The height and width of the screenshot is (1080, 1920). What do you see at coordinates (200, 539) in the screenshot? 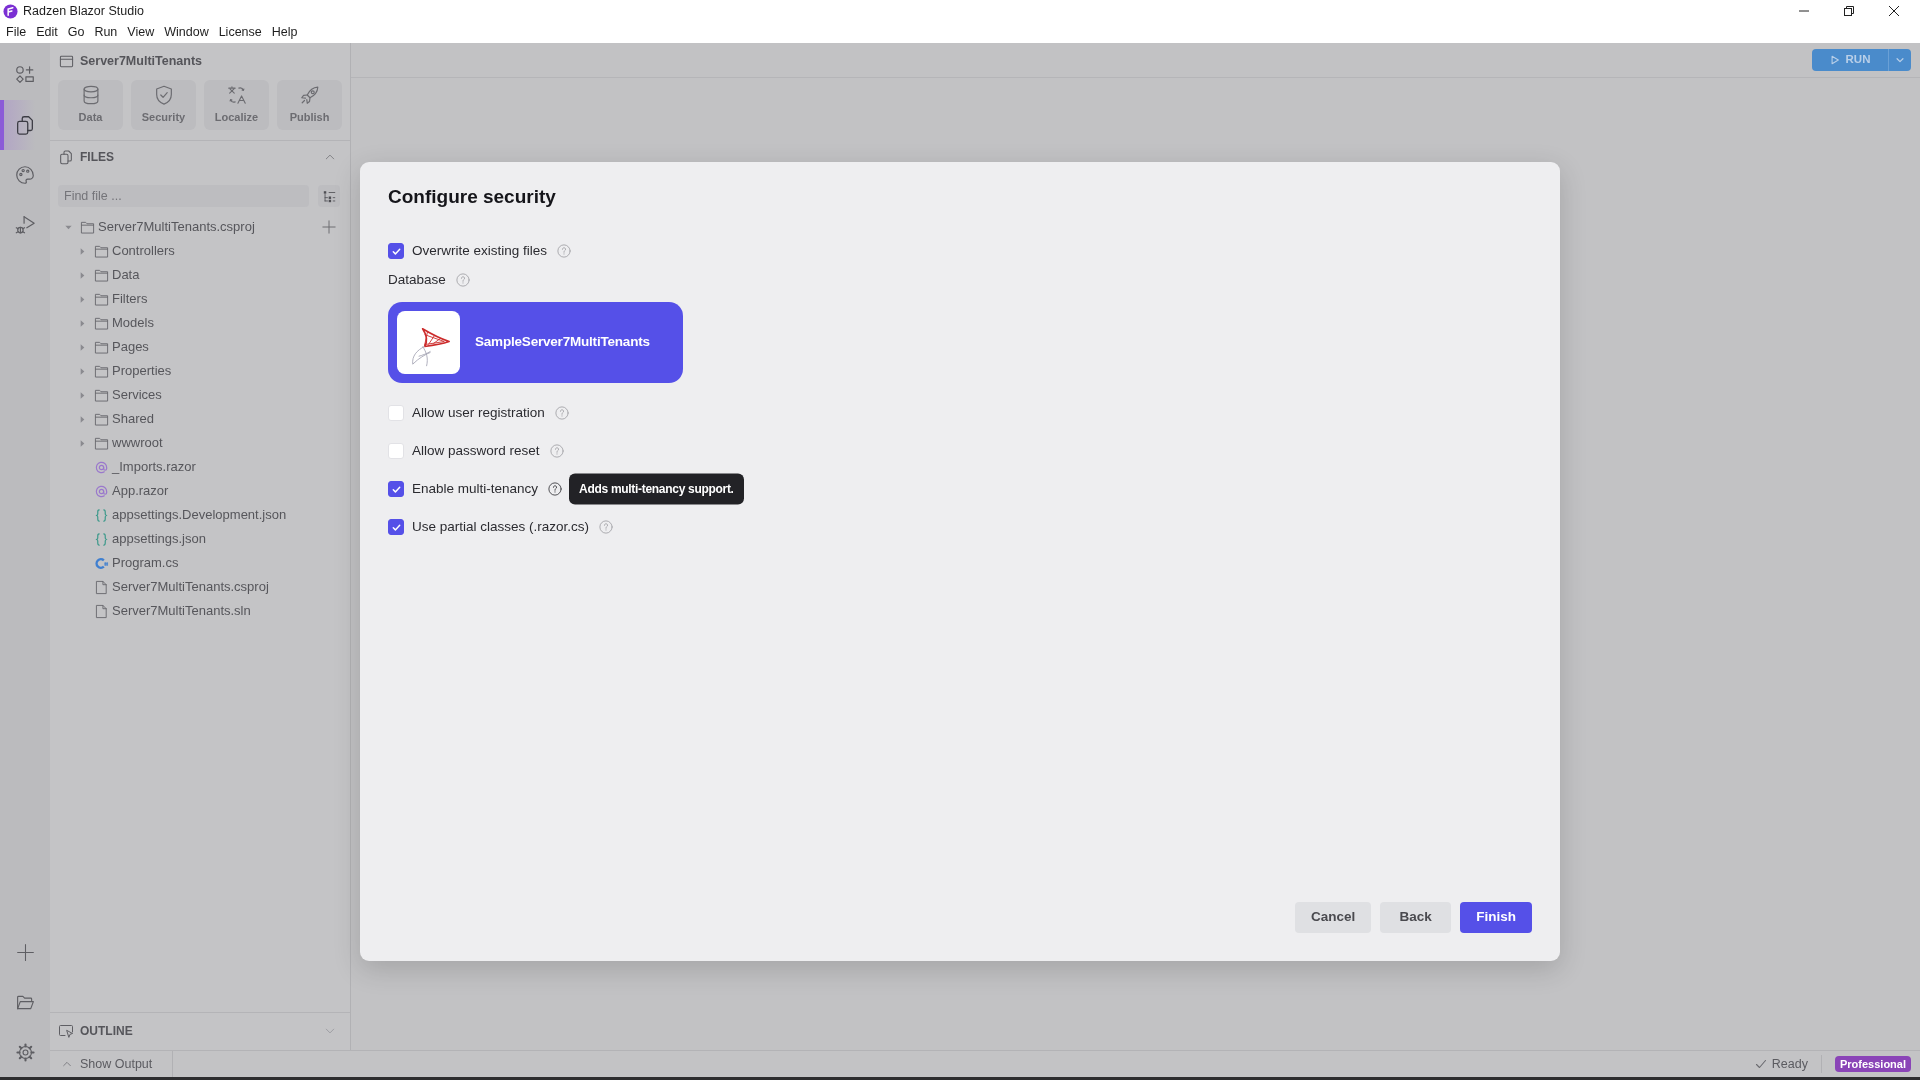
I see `tree-item: appsettings.json` at bounding box center [200, 539].